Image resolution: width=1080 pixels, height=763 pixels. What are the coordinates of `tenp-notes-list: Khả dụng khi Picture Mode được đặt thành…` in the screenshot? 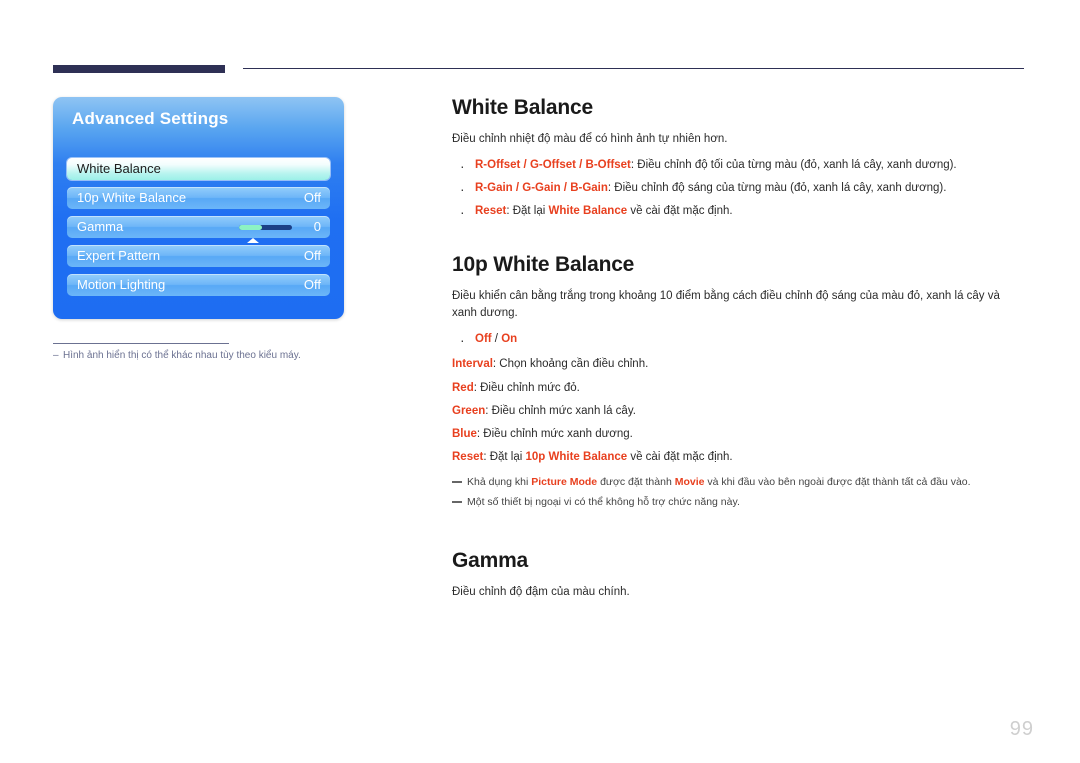 It's located at (739, 493).